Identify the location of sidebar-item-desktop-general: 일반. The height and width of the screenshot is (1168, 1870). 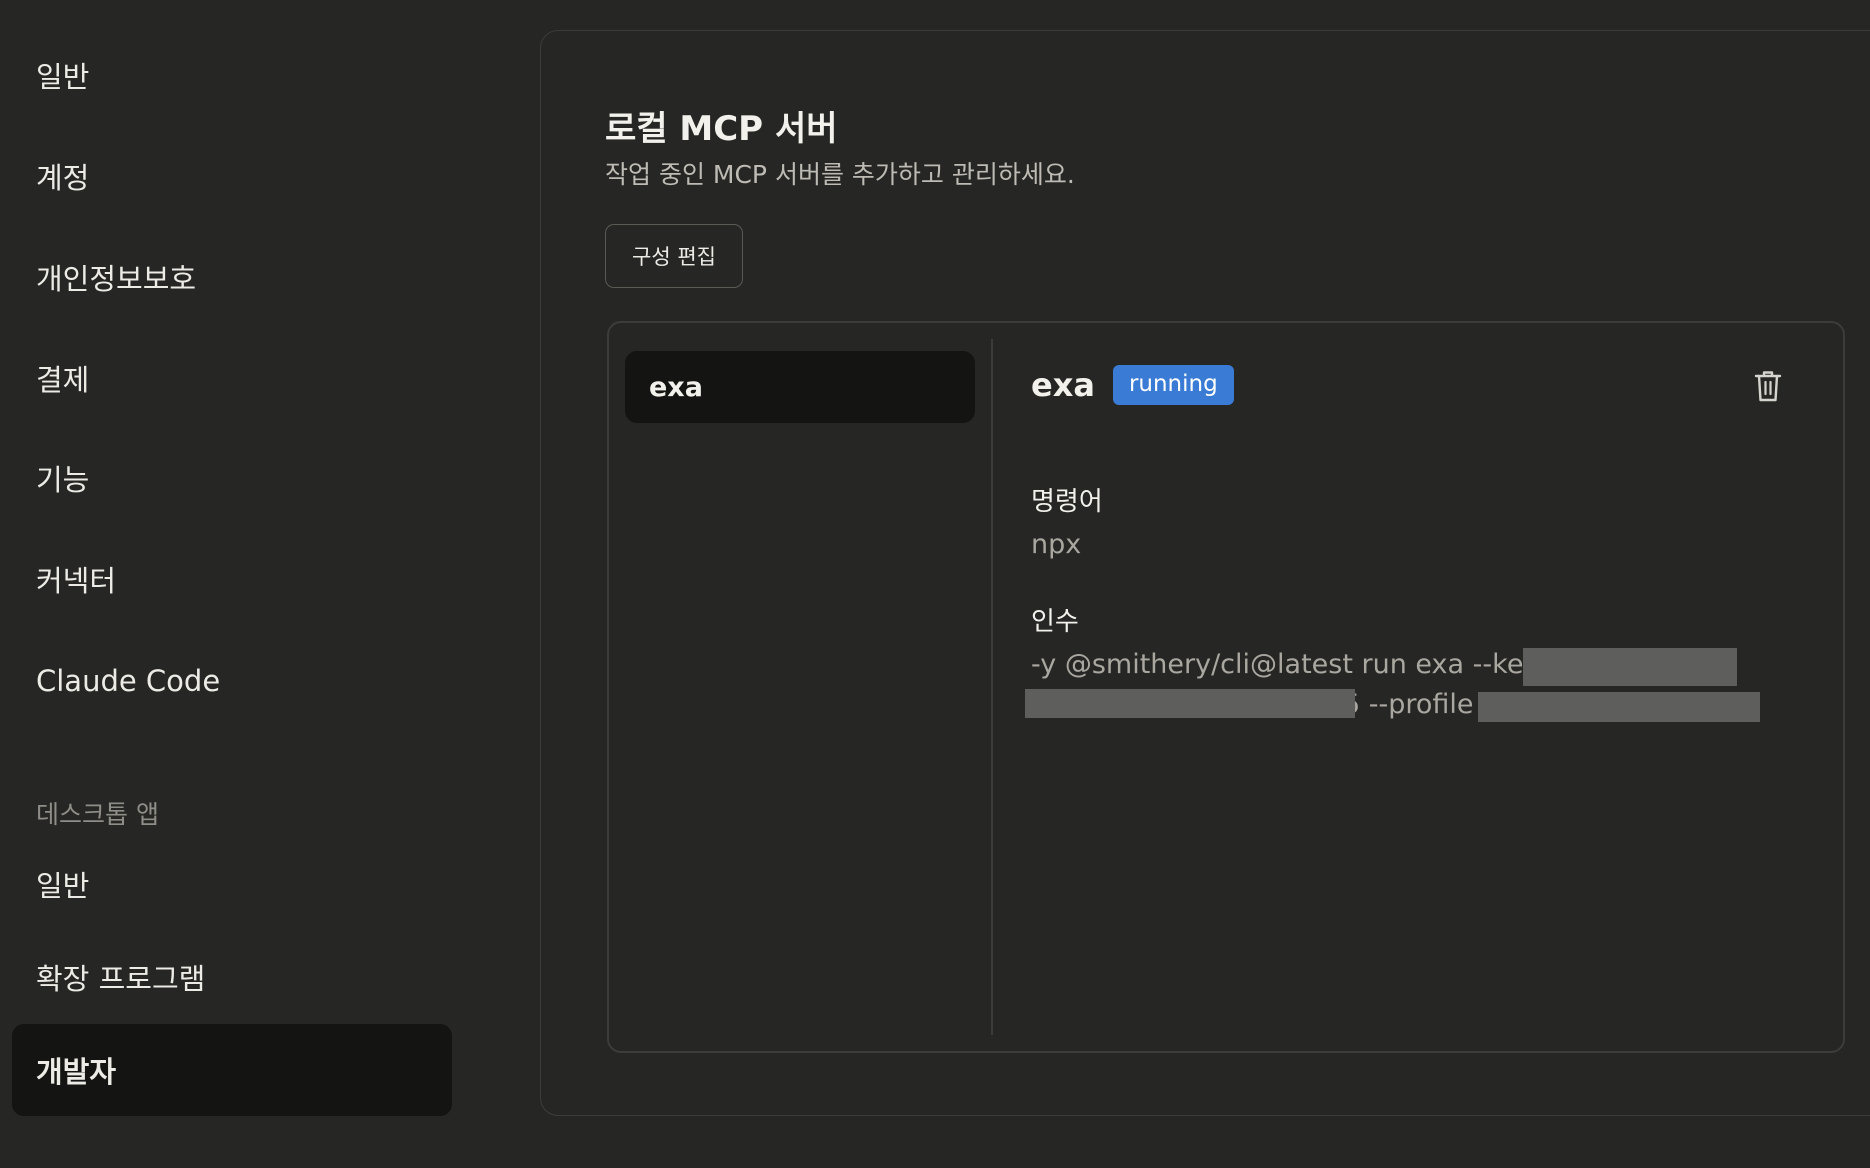
(232, 884).